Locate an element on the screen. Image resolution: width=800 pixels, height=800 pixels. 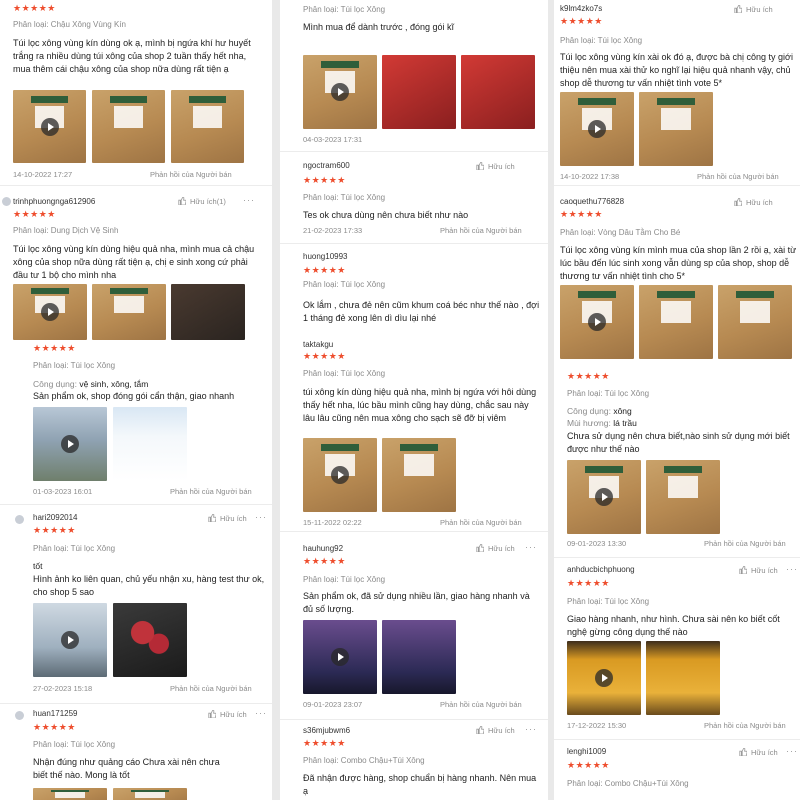
review-date: 17-12-2022 15:30 is located at coordinates (597, 725).